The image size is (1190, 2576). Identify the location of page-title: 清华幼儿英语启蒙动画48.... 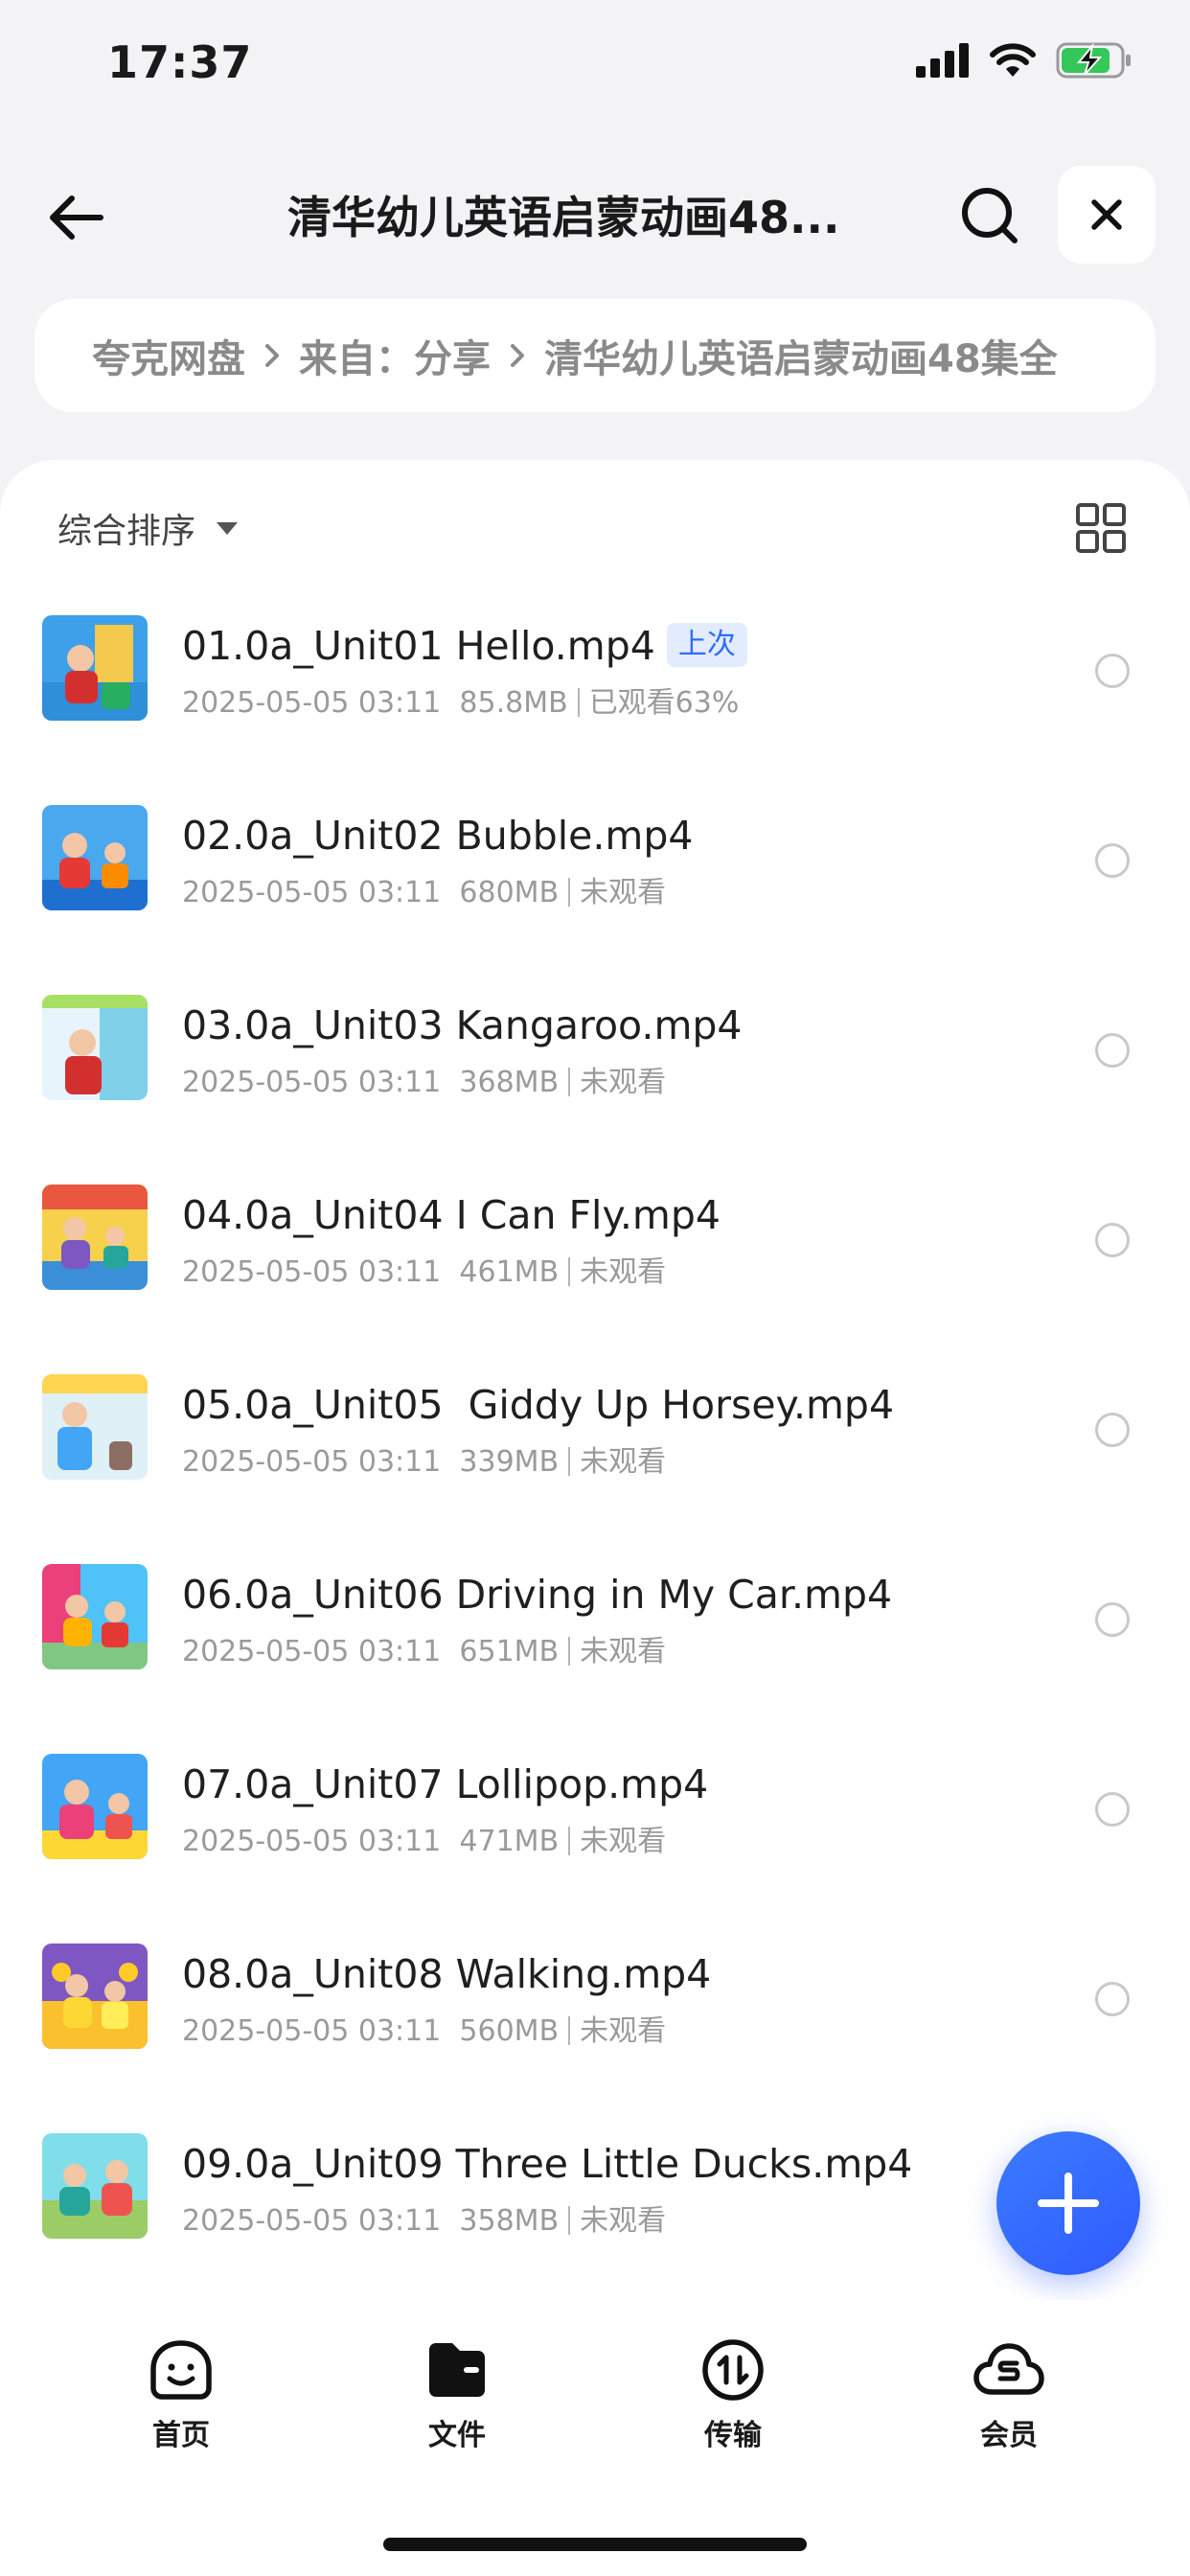
(563, 217).